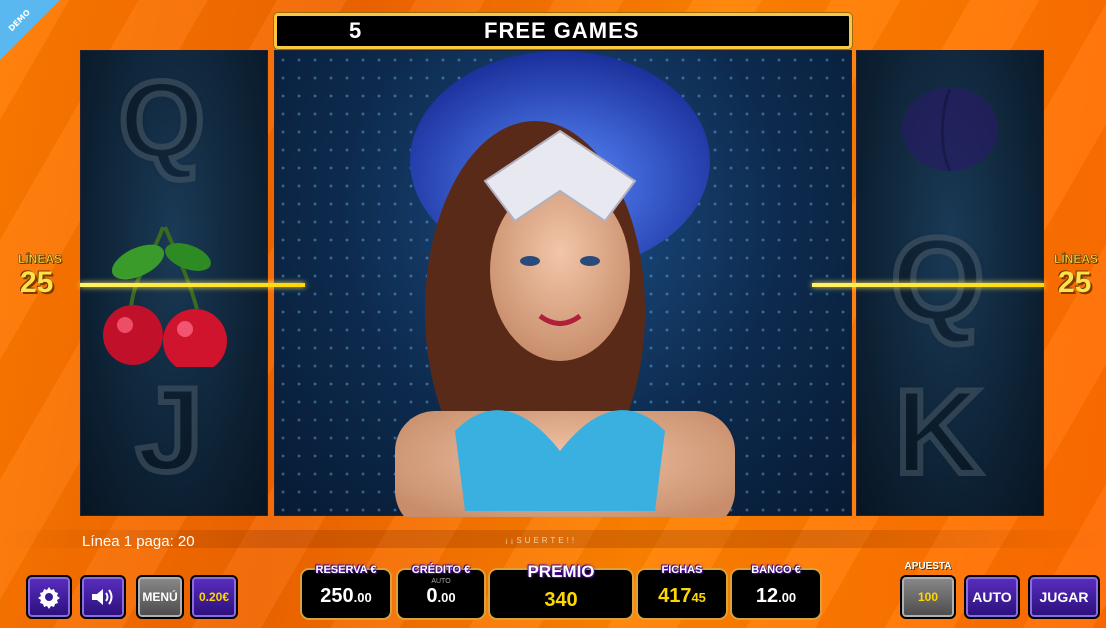  What do you see at coordinates (355, 30) in the screenshot?
I see `free-games-count: 5` at bounding box center [355, 30].